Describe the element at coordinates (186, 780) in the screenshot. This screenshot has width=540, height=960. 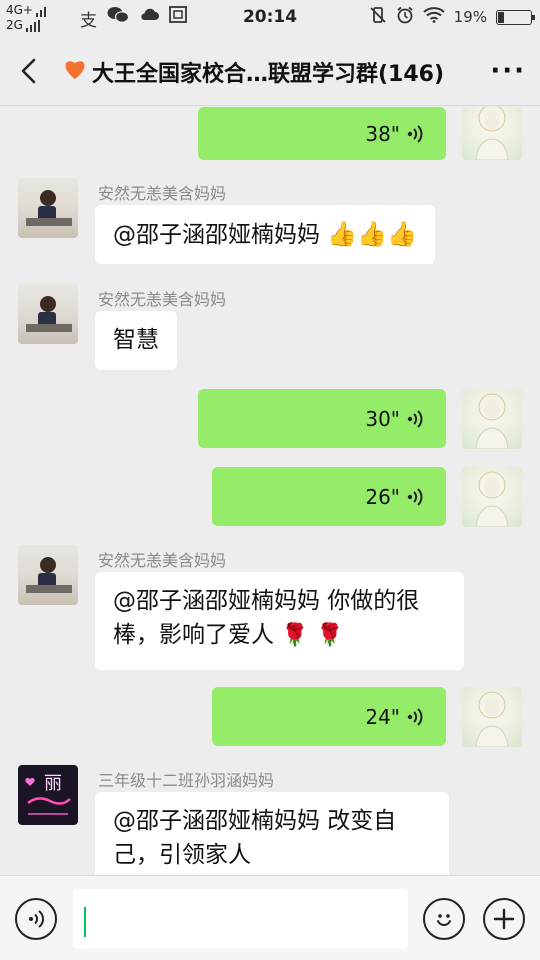
I see `sender-name: 三年级十二班孙羽涵妈妈` at that location.